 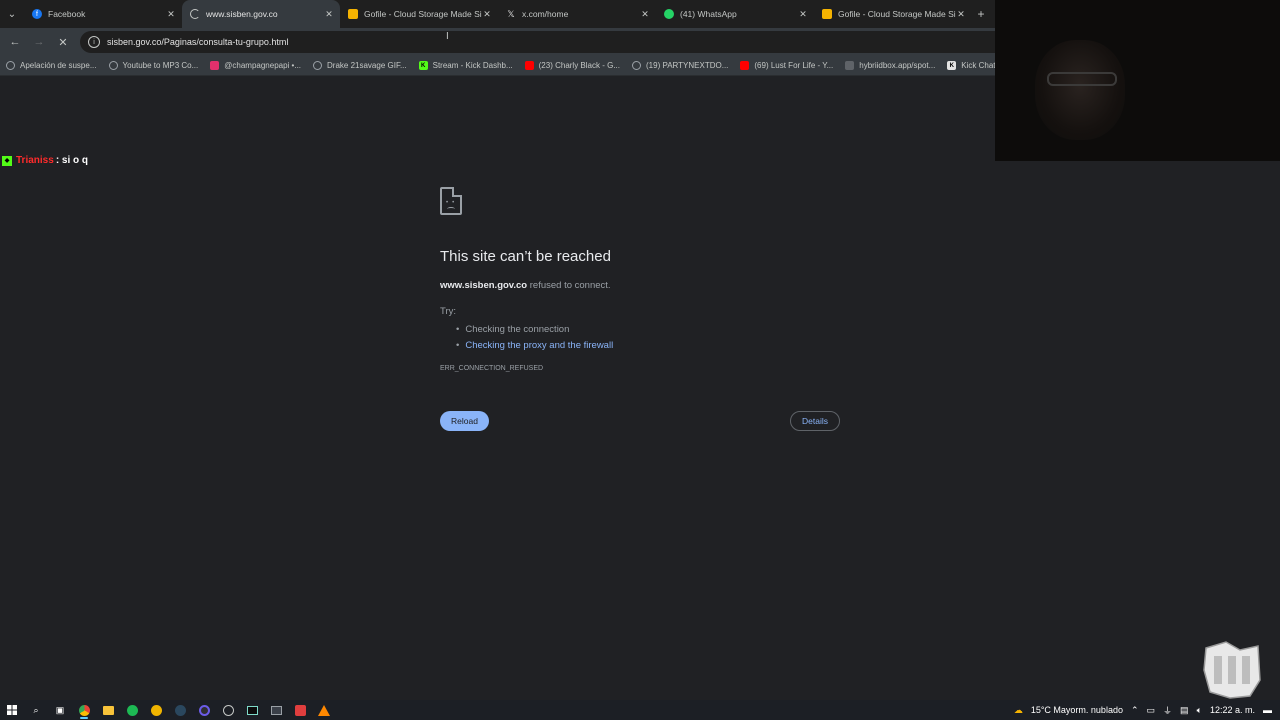 I want to click on network-icon: ▤, so click(x=1184, y=710).